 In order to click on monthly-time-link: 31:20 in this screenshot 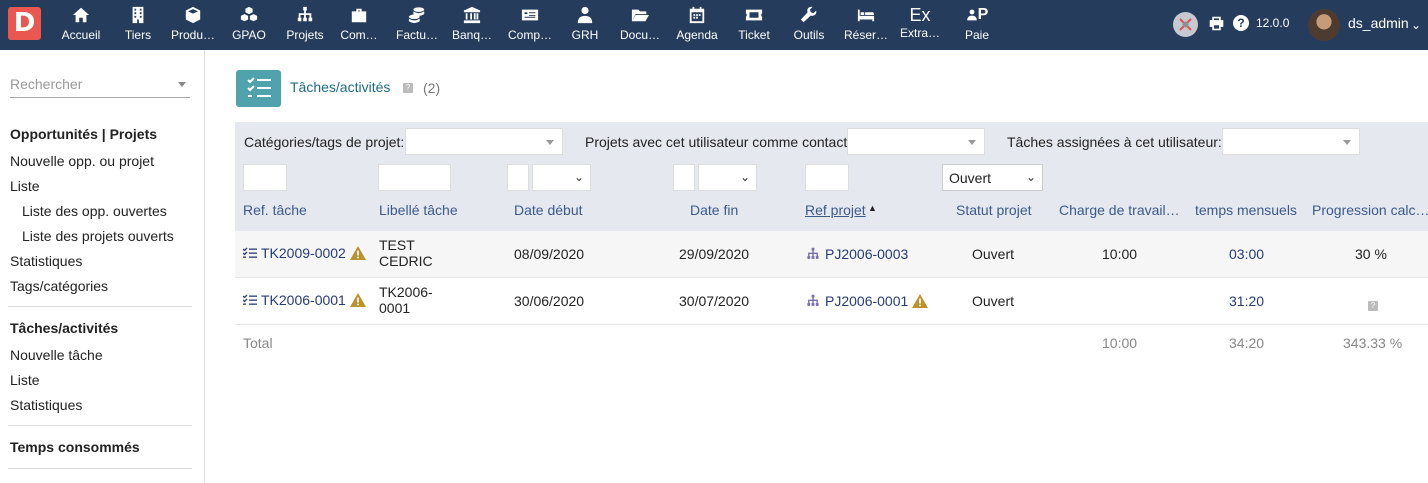, I will do `click(1246, 301)`.